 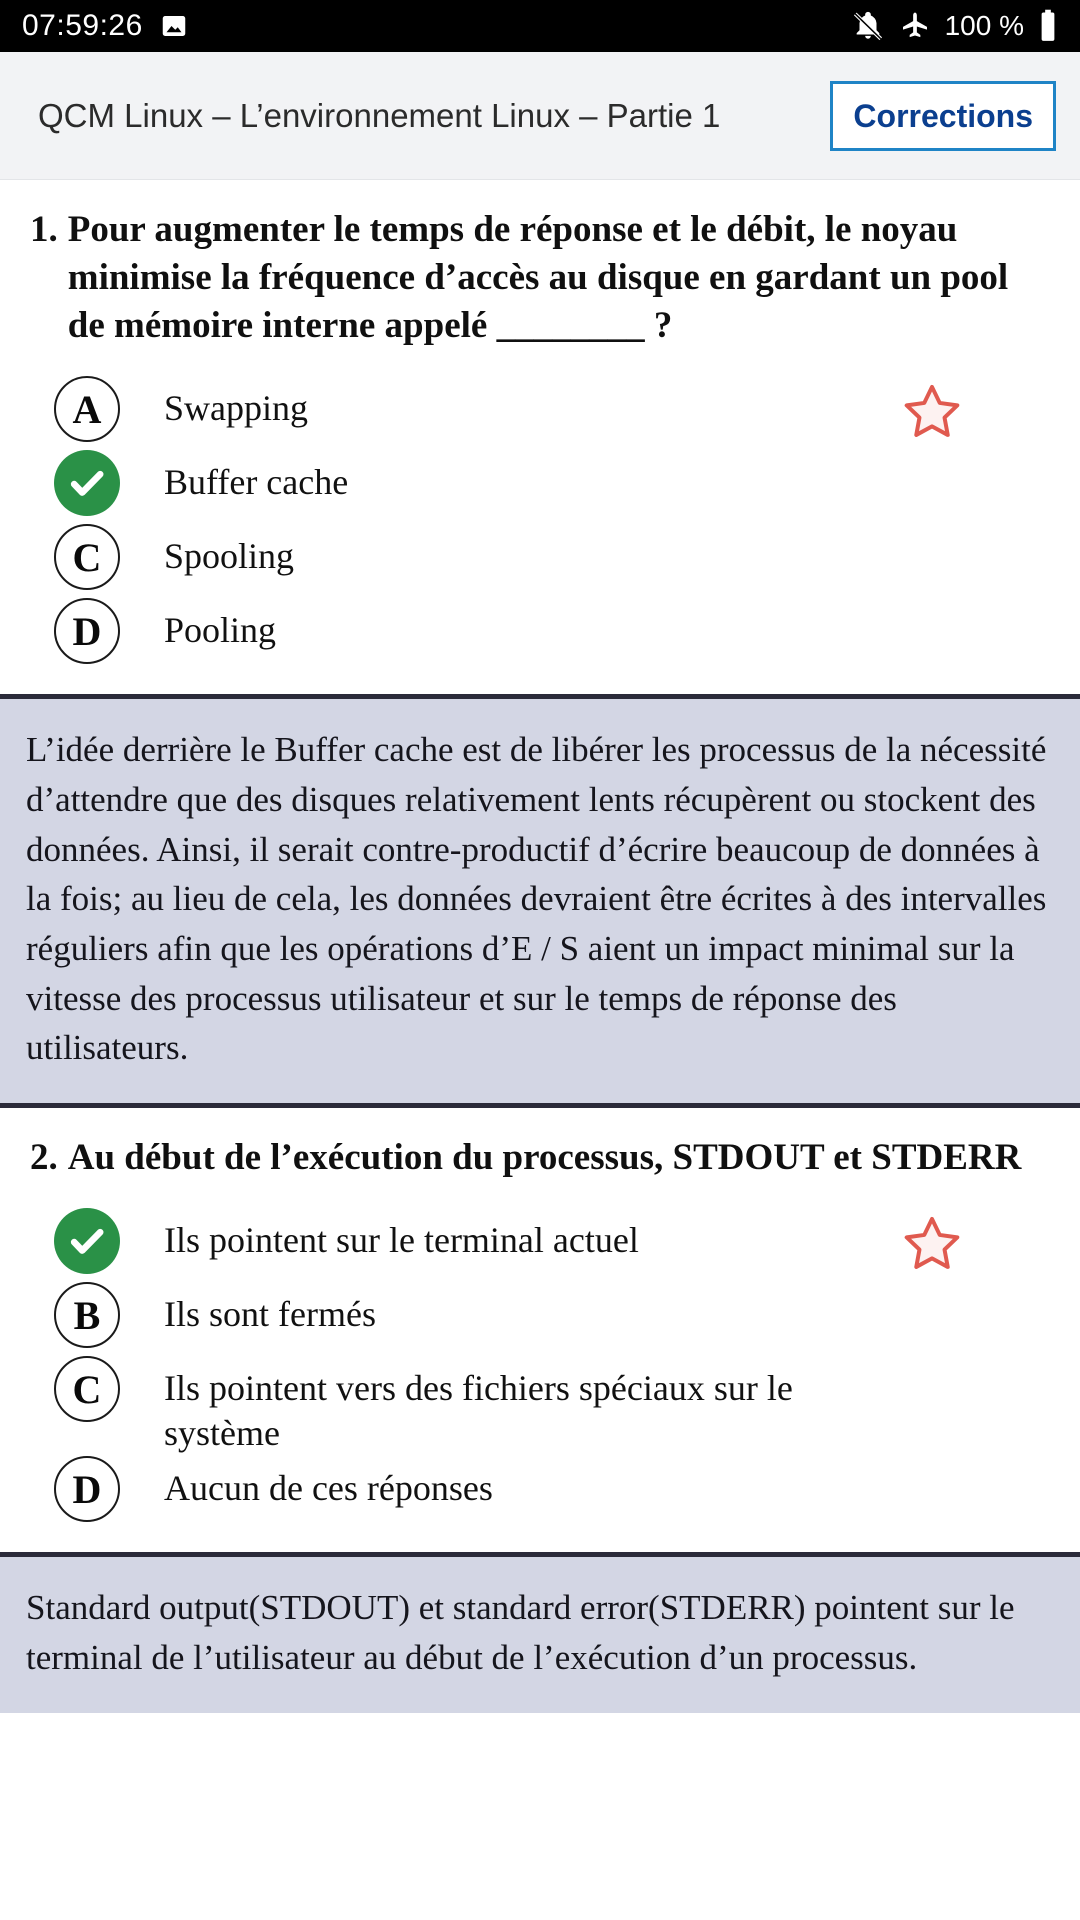 What do you see at coordinates (540, 26) in the screenshot?
I see `status-bar: 07:59:26 100 %` at bounding box center [540, 26].